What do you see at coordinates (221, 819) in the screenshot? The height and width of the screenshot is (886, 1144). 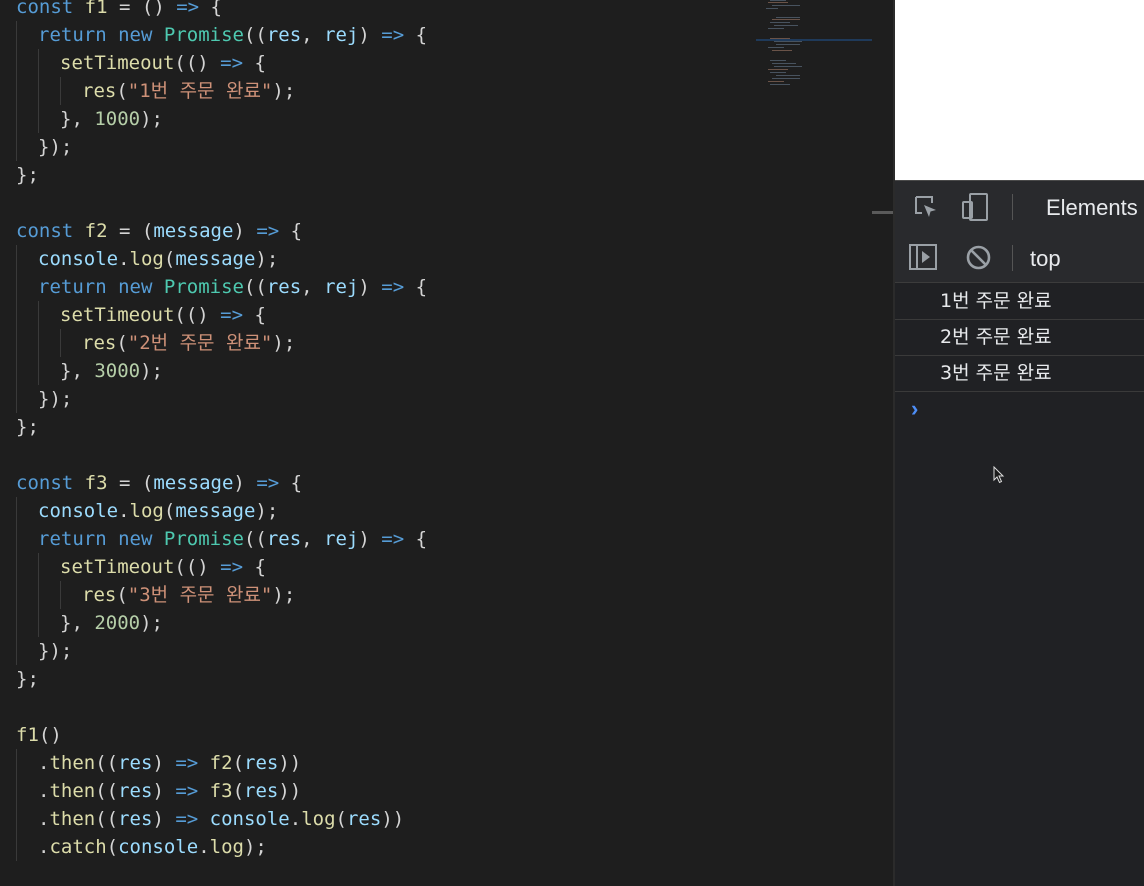 I see `code-line: .then((res) => console.log(res))` at bounding box center [221, 819].